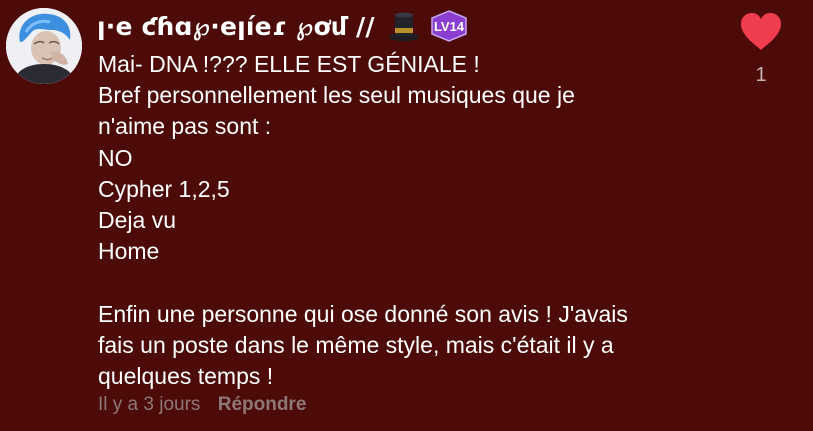 The width and height of the screenshot is (813, 431). I want to click on username: ꞁ·e ƈɦɑ℘·eꞁíeɾ ℘ơմ //, so click(236, 26).